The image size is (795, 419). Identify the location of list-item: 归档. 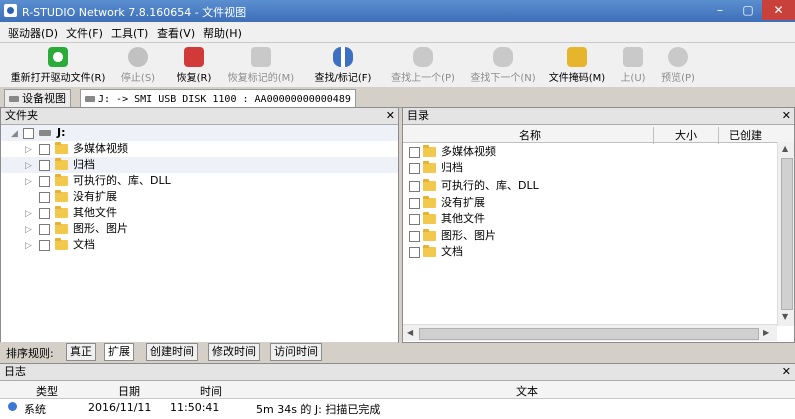
(598, 168).